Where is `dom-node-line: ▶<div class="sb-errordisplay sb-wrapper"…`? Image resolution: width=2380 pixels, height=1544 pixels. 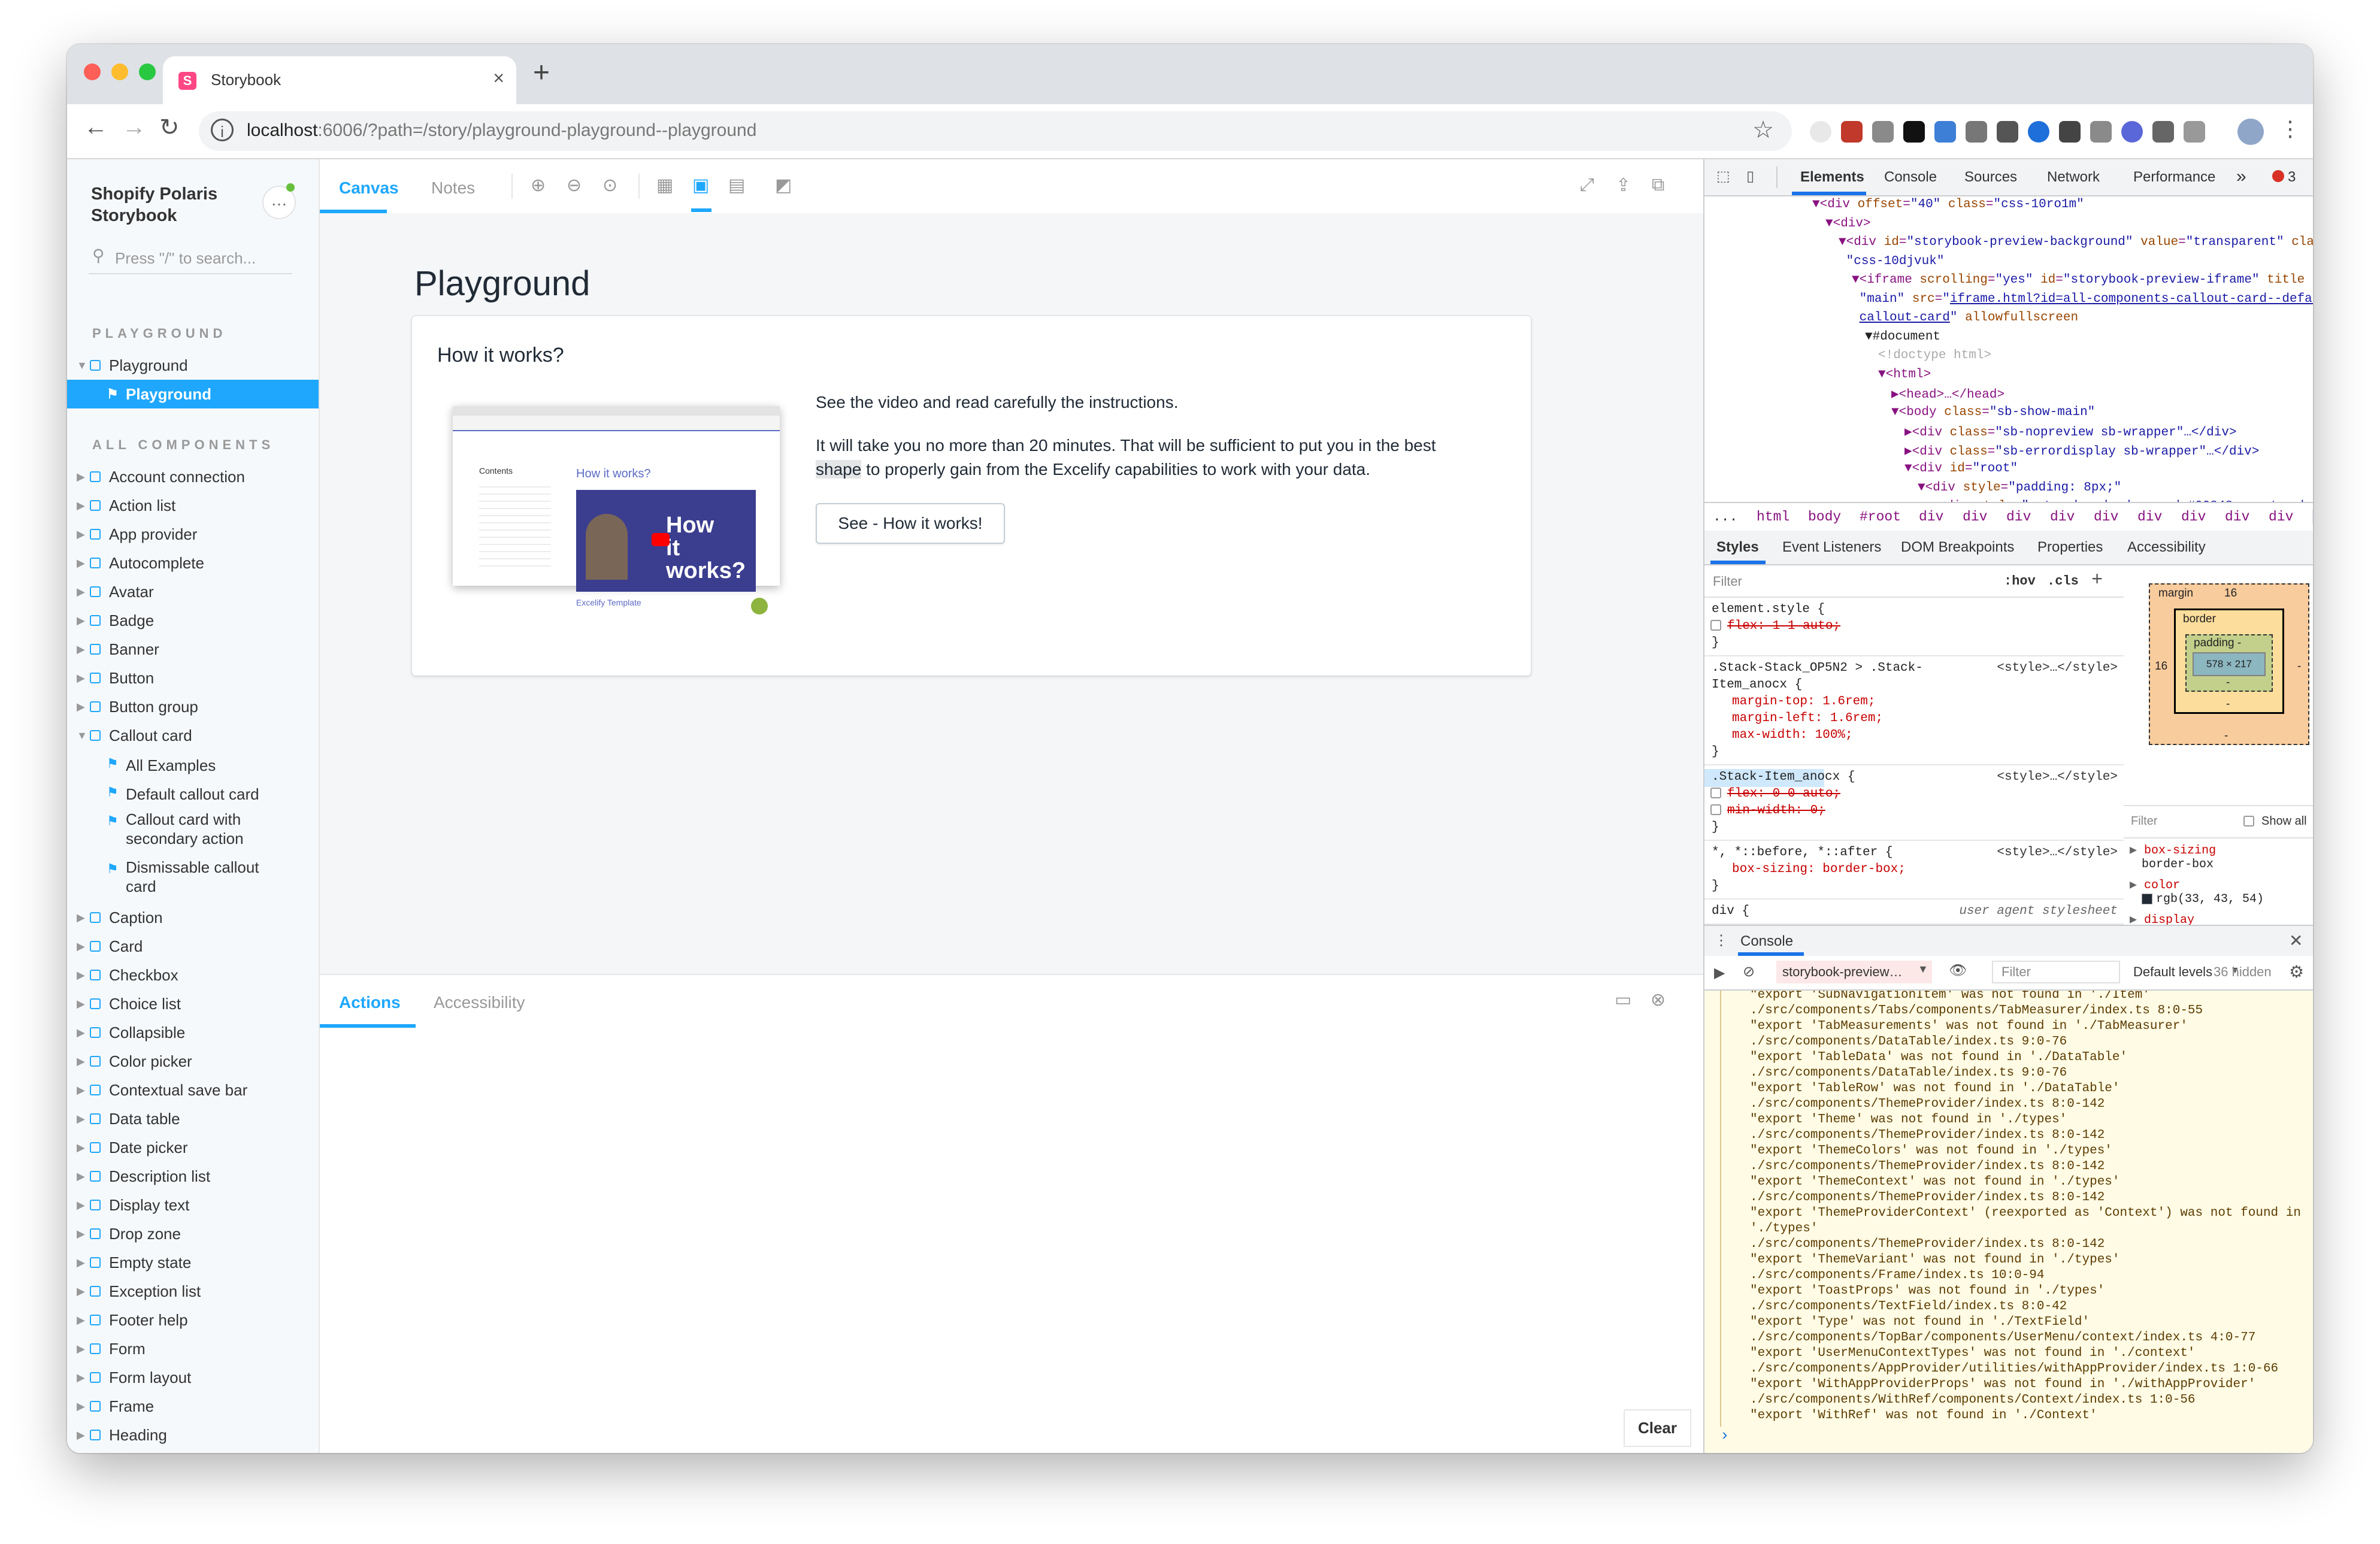 dom-node-line: ▶<div class="sb-errordisplay sb-wrapper"… is located at coordinates (2081, 451).